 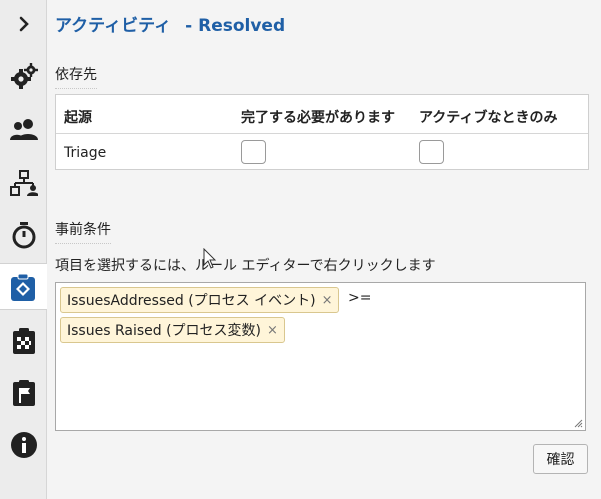 What do you see at coordinates (23, 235) in the screenshot?
I see `timer-icon` at bounding box center [23, 235].